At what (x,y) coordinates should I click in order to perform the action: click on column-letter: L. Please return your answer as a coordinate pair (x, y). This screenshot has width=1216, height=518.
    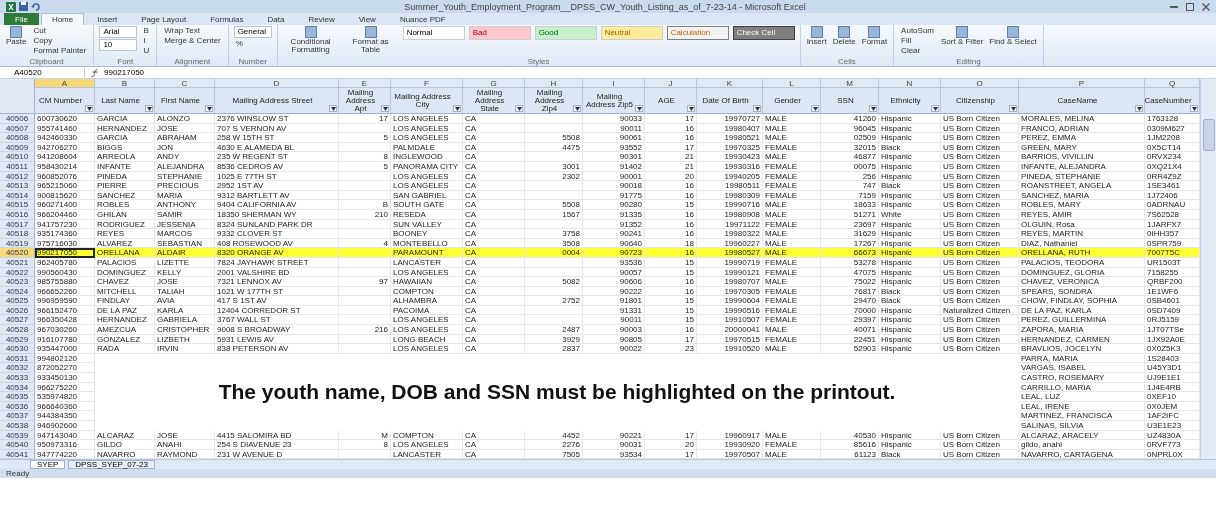
    Looking at the image, I should click on (792, 83).